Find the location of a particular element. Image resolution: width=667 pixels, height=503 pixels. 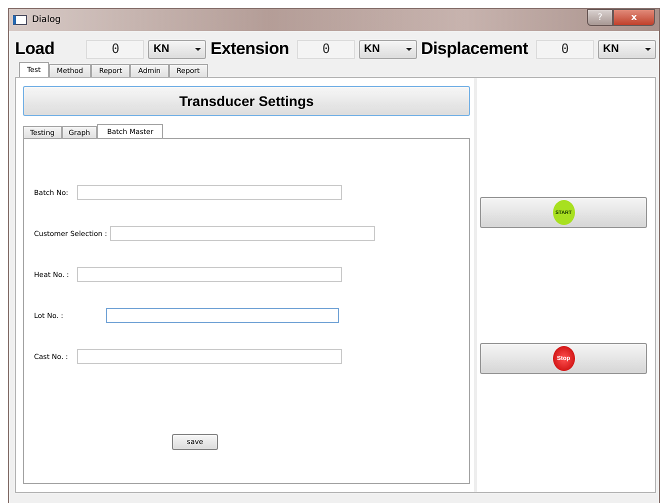

transducer-settings-button: Transducer Settings is located at coordinates (246, 101).